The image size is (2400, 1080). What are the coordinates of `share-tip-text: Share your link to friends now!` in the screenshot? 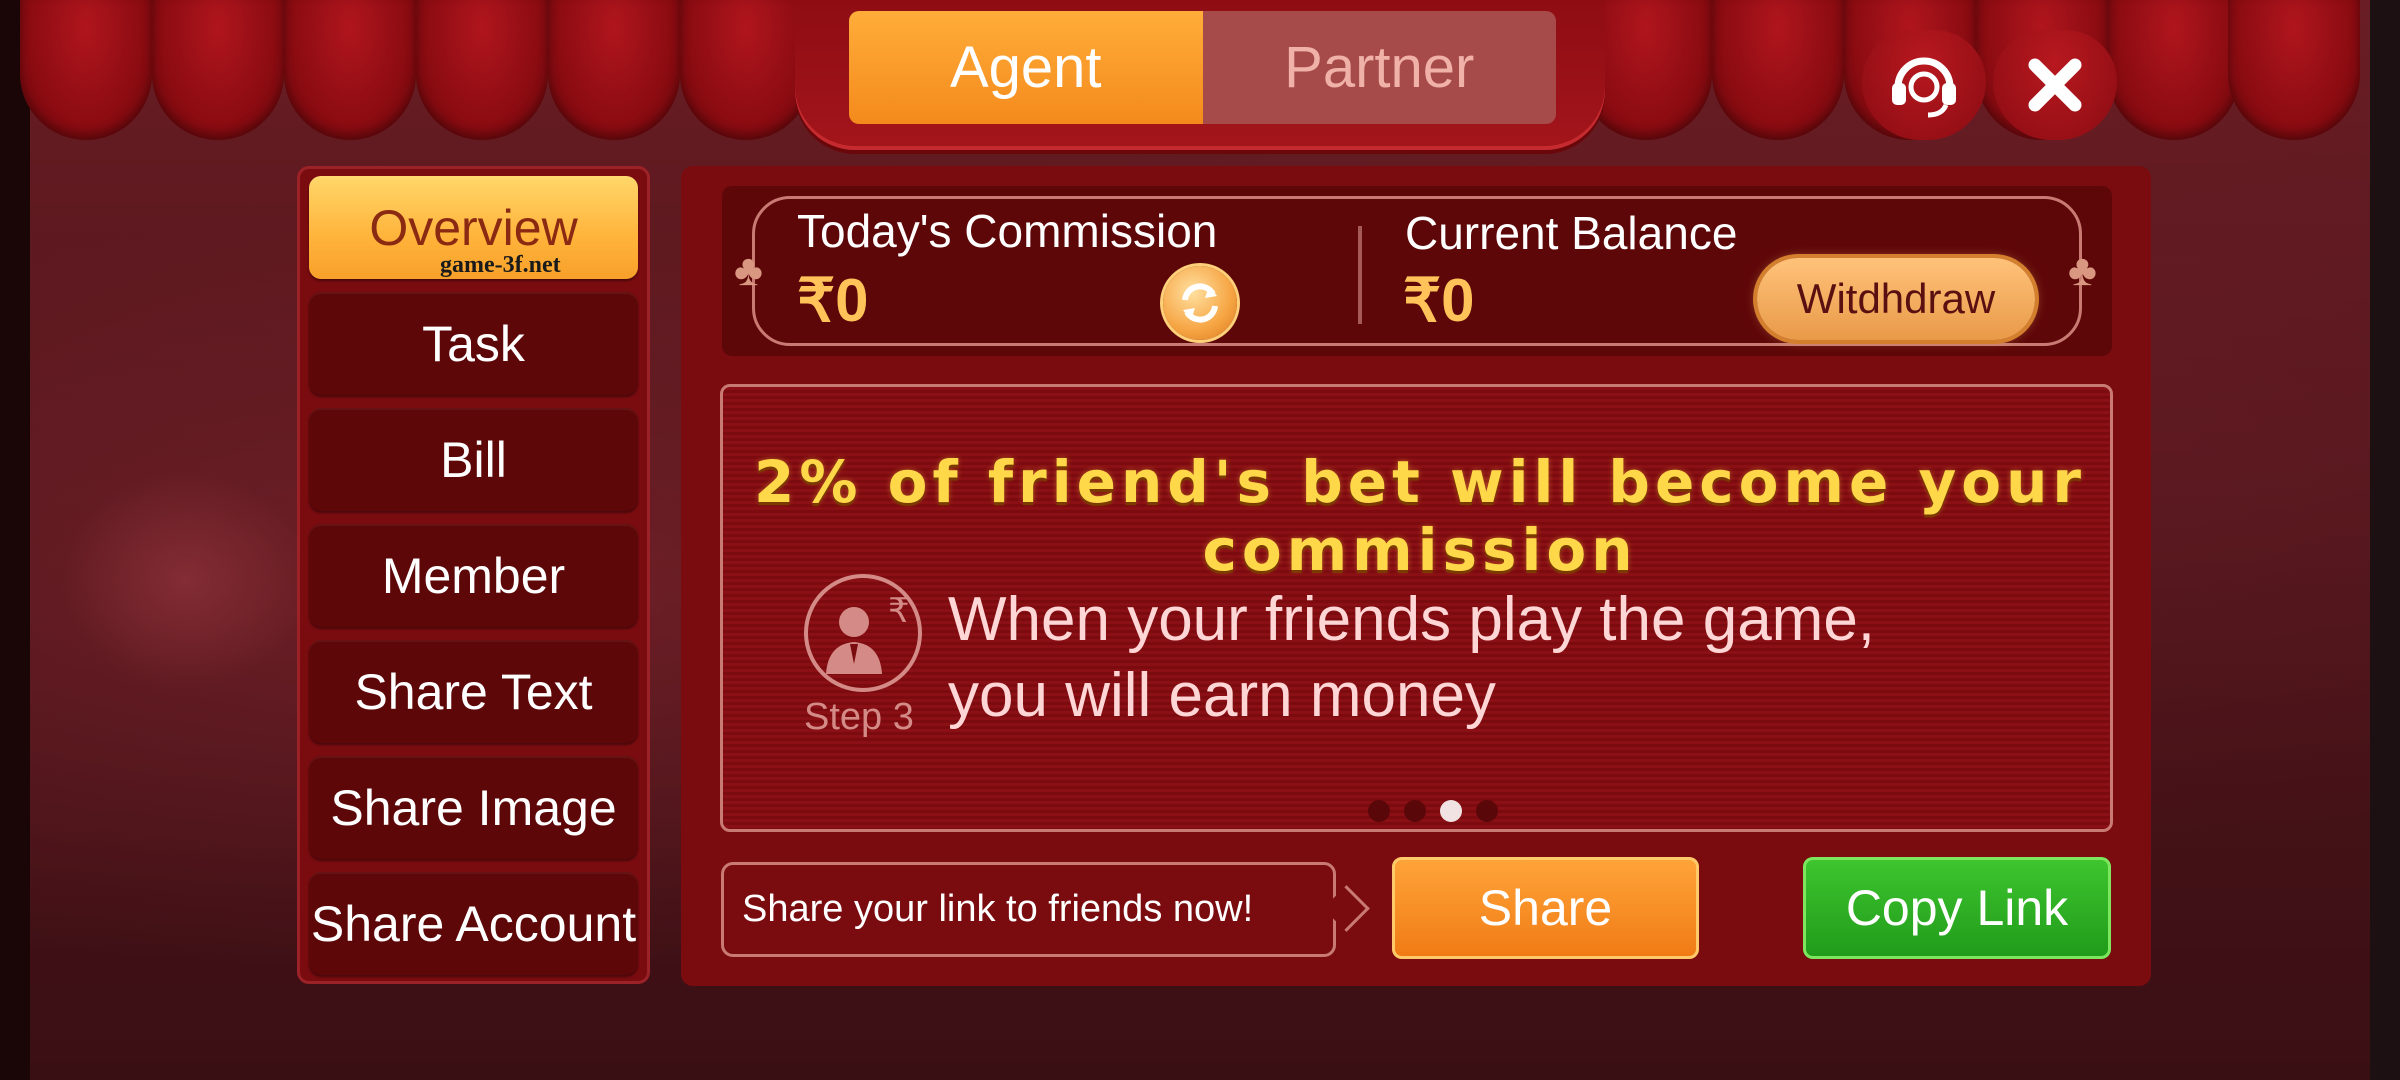 It's located at (998, 909).